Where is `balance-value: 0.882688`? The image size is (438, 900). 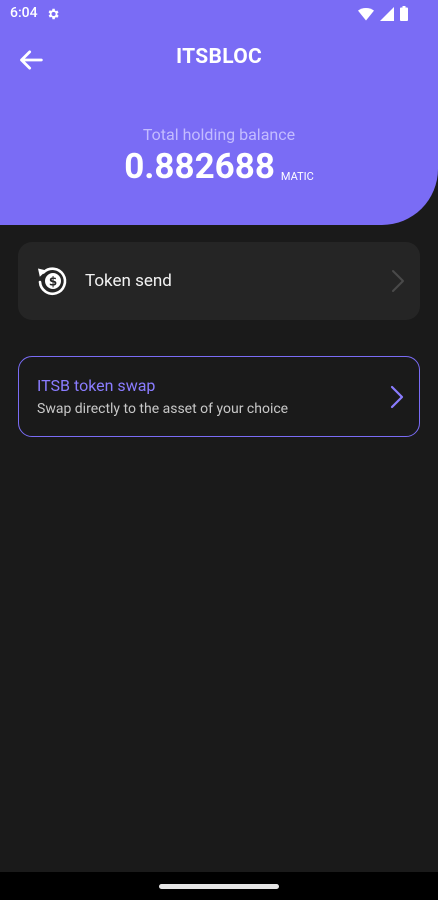
balance-value: 0.882688 is located at coordinates (199, 166).